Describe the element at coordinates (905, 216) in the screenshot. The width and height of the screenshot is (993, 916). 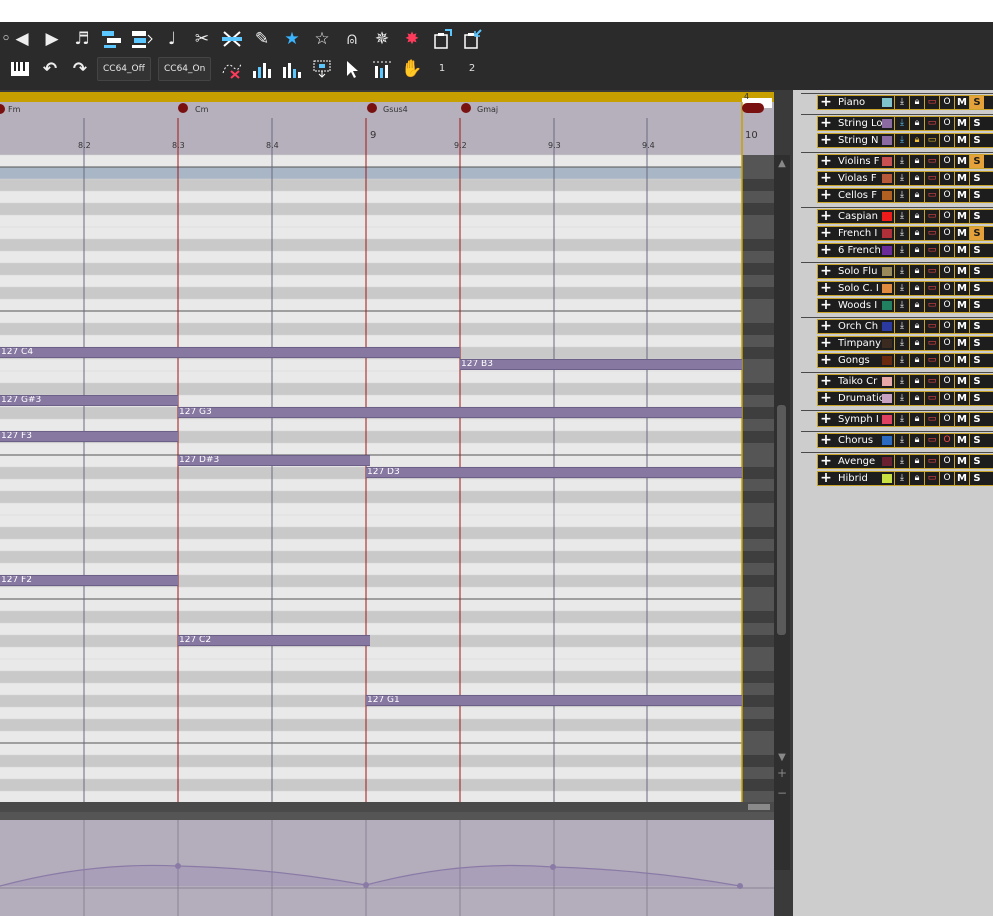
I see `track-row: + Caspian ⤓ 🔒︎ ▭ O M S` at that location.